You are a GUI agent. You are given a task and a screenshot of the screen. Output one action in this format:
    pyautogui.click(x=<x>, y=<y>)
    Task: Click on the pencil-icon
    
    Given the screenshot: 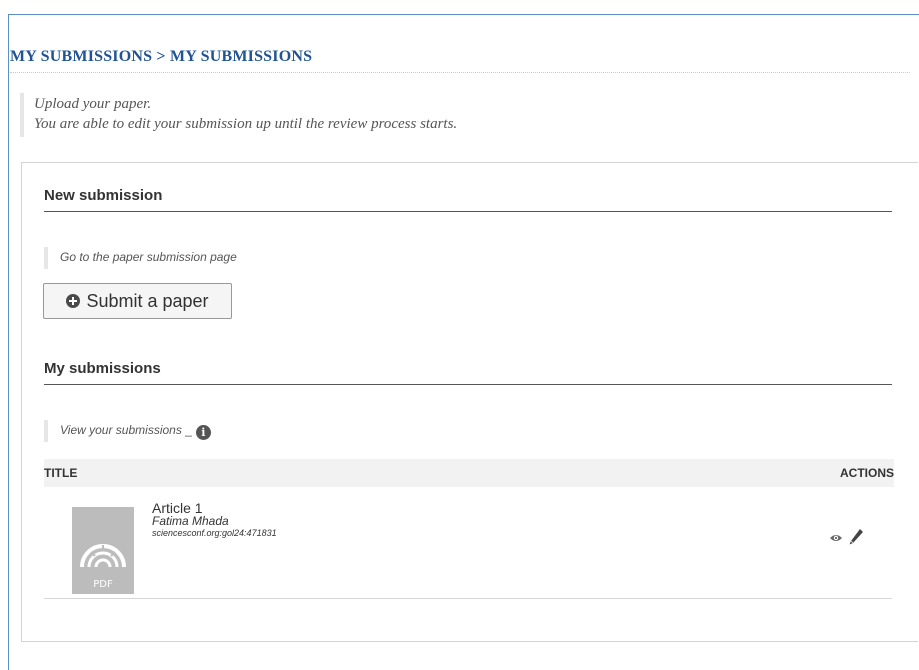 What is the action you would take?
    pyautogui.click(x=856, y=537)
    